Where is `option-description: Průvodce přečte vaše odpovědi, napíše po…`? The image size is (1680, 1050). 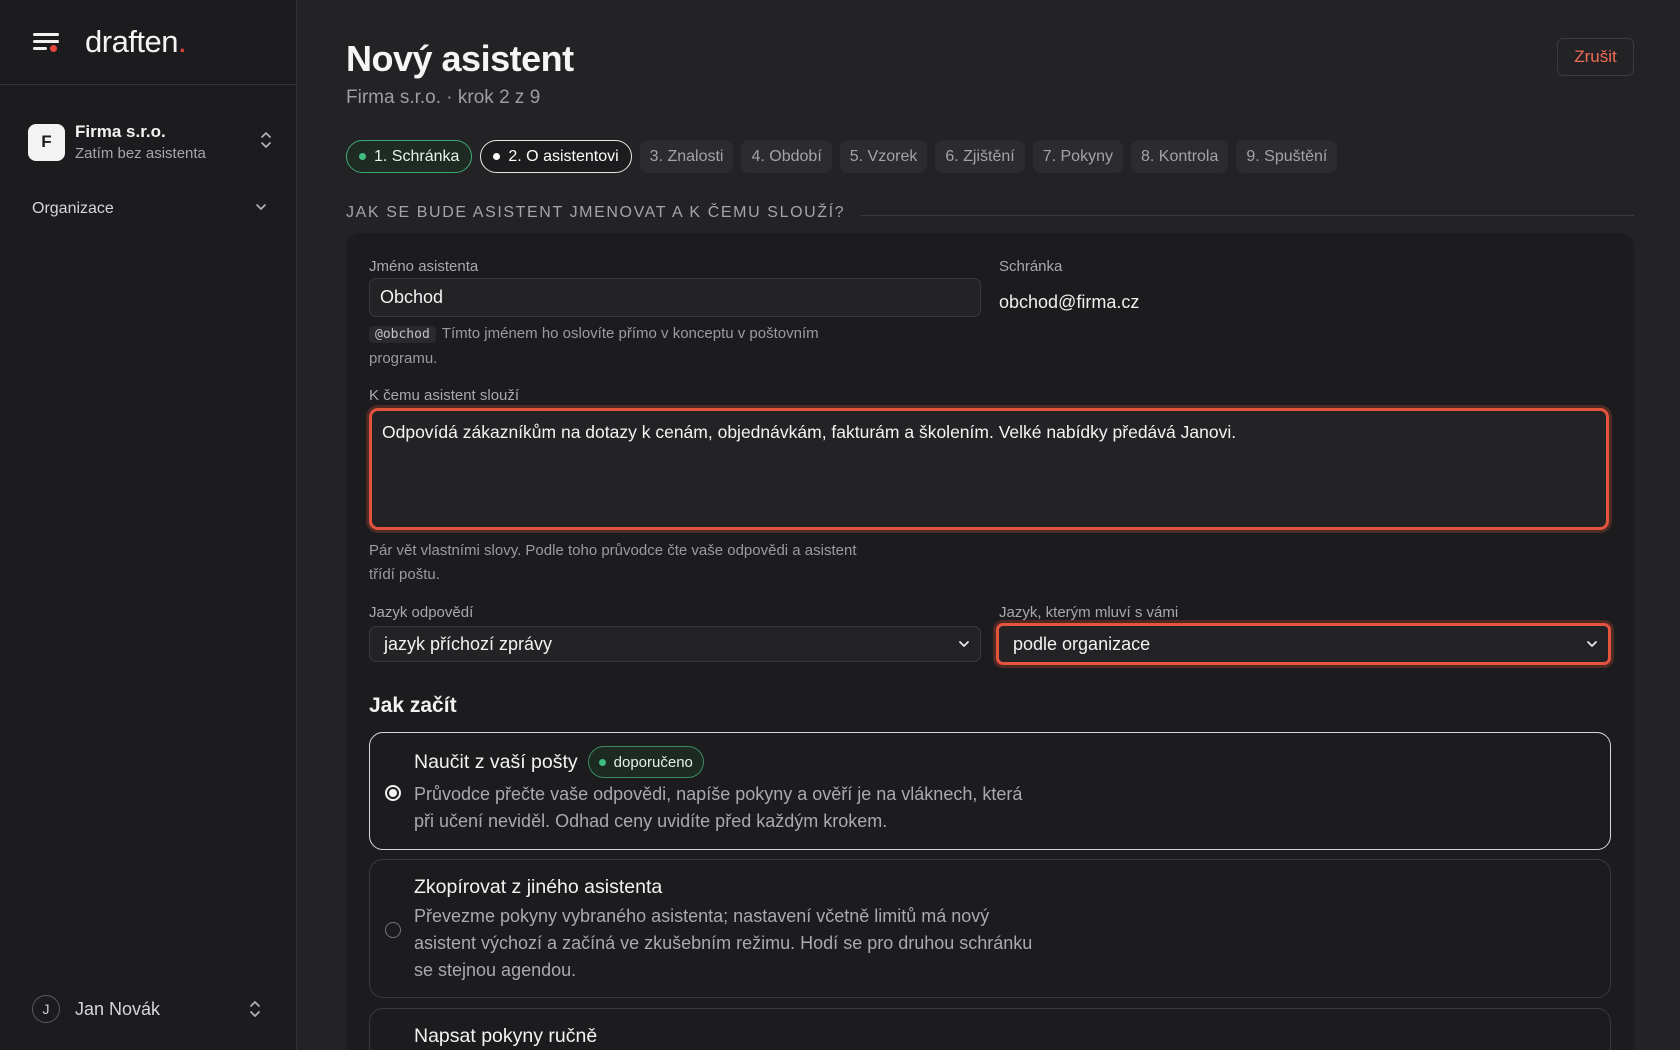 option-description: Průvodce přečte vaše odpovědi, napíše po… is located at coordinates (718, 807).